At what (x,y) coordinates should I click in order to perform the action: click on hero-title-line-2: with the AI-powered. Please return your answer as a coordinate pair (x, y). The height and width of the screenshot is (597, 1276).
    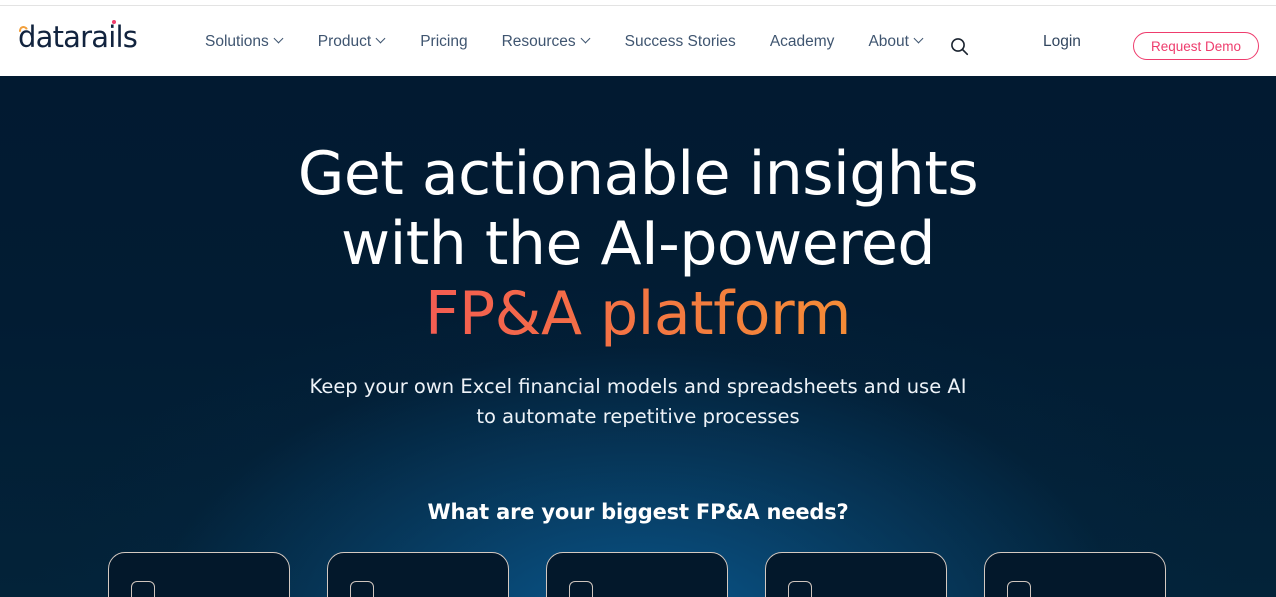
    Looking at the image, I should click on (638, 244).